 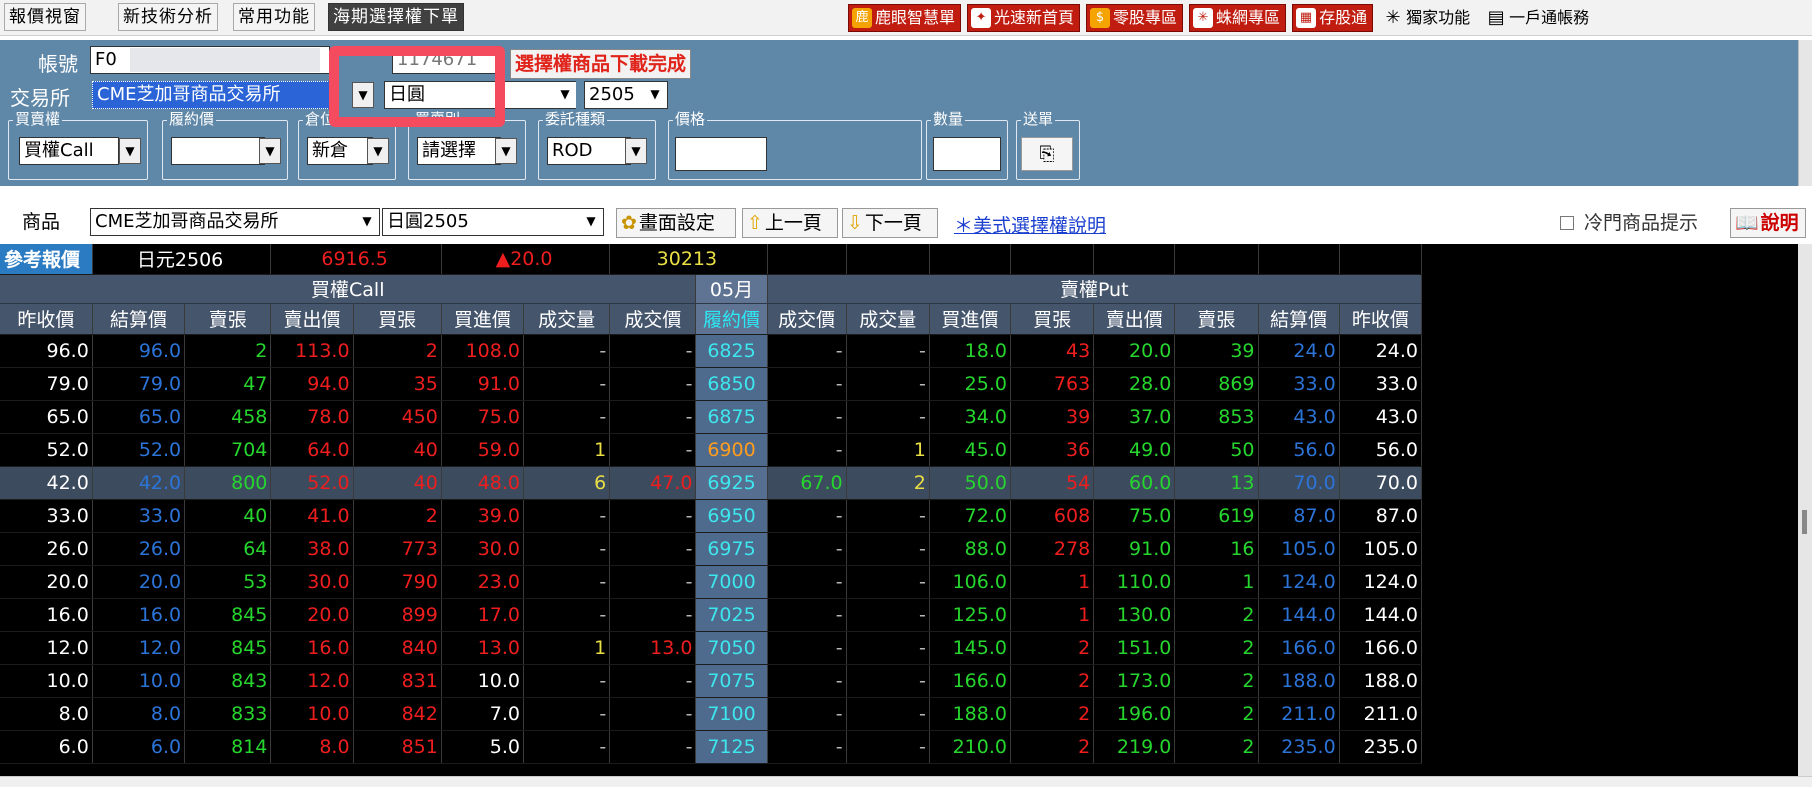 What do you see at coordinates (1805, 113) in the screenshot?
I see `order-panel-scrollbar` at bounding box center [1805, 113].